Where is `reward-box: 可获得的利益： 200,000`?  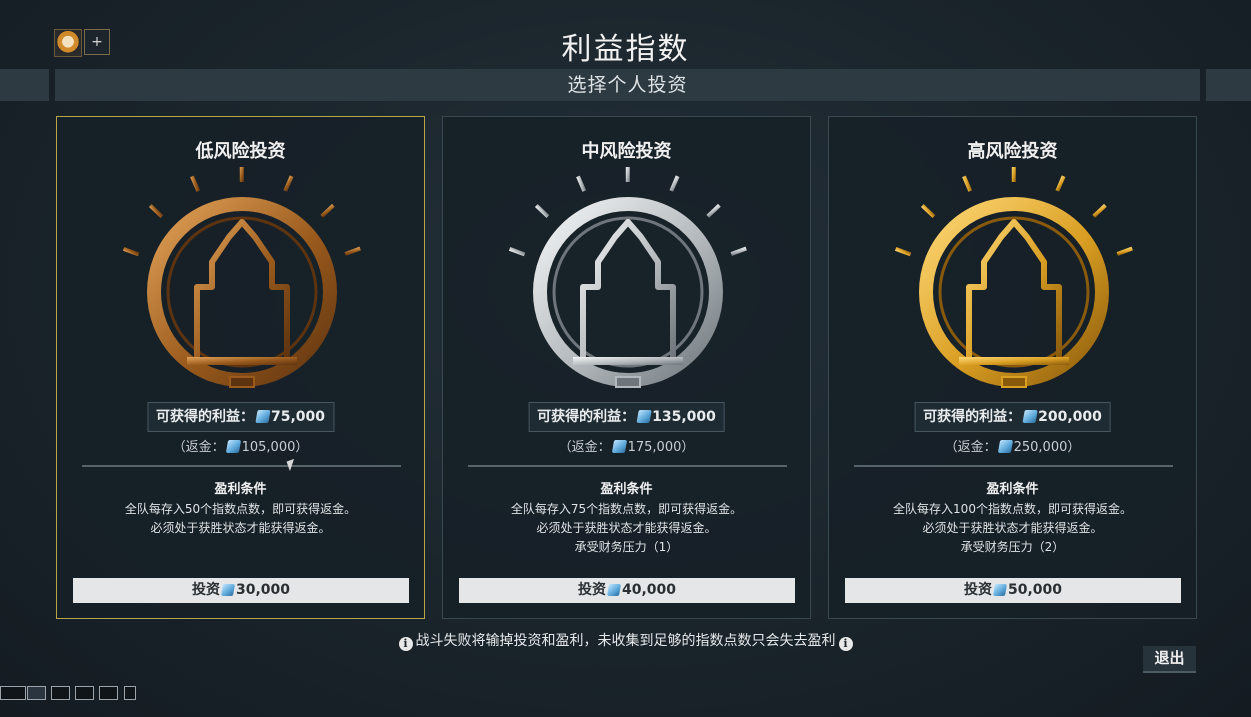
reward-box: 可获得的利益： 200,000 is located at coordinates (1012, 417).